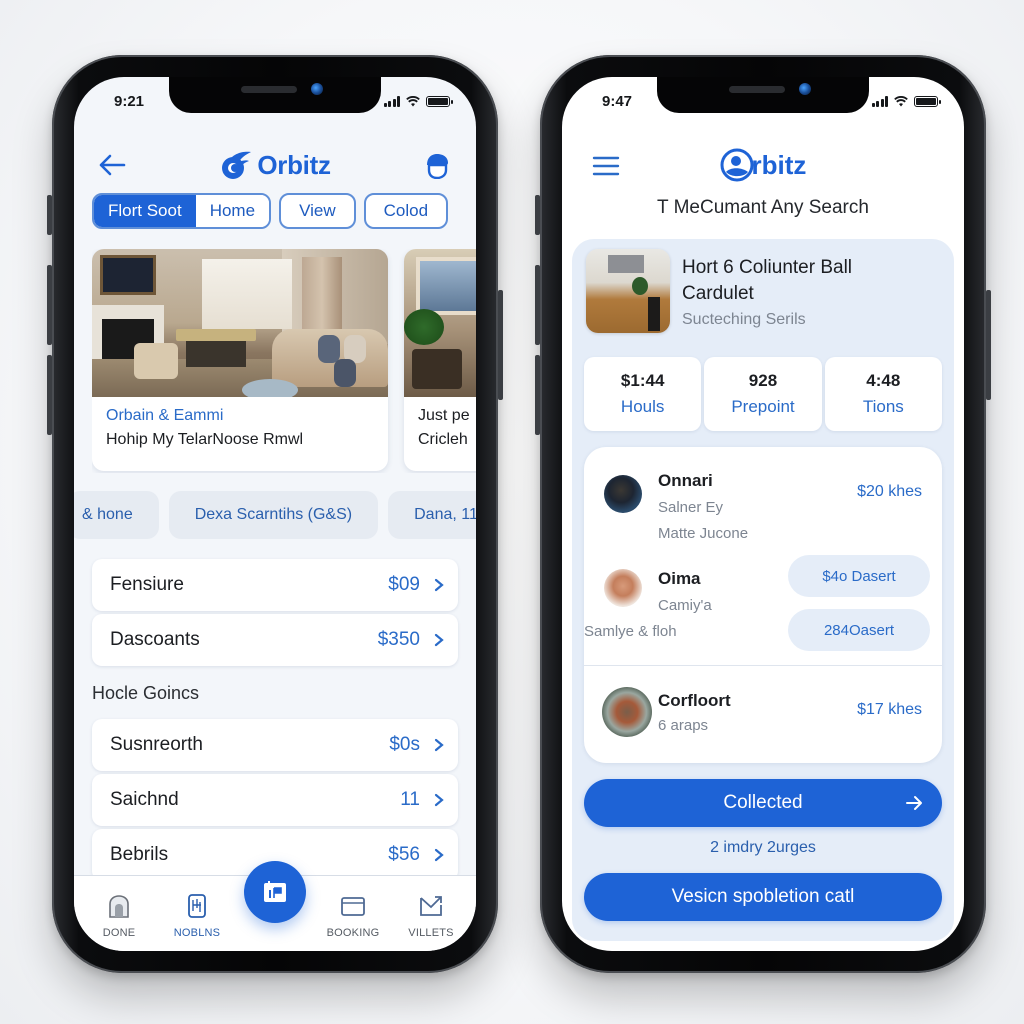 The height and width of the screenshot is (1024, 1024). Describe the element at coordinates (119, 906) in the screenshot. I see `home-icon` at that location.